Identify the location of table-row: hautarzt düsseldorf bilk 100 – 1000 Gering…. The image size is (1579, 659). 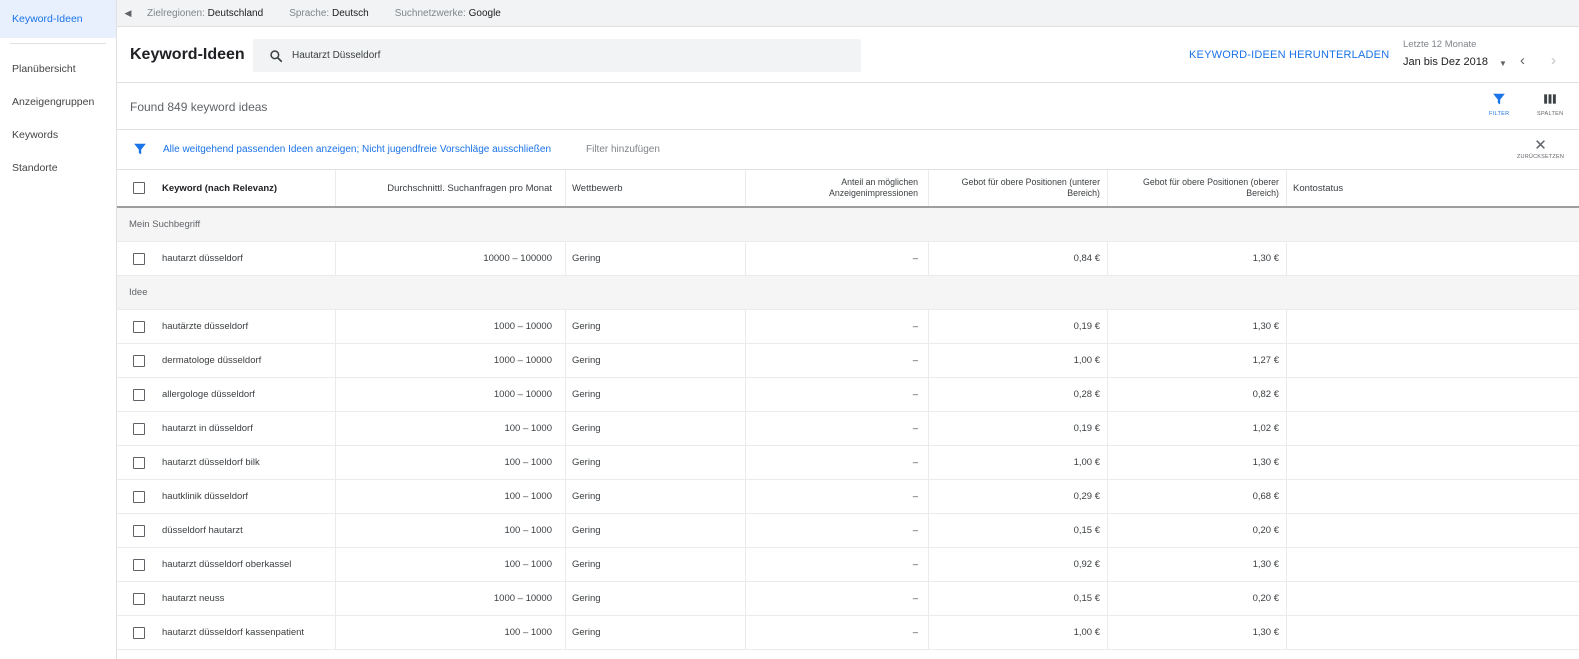
(848, 463).